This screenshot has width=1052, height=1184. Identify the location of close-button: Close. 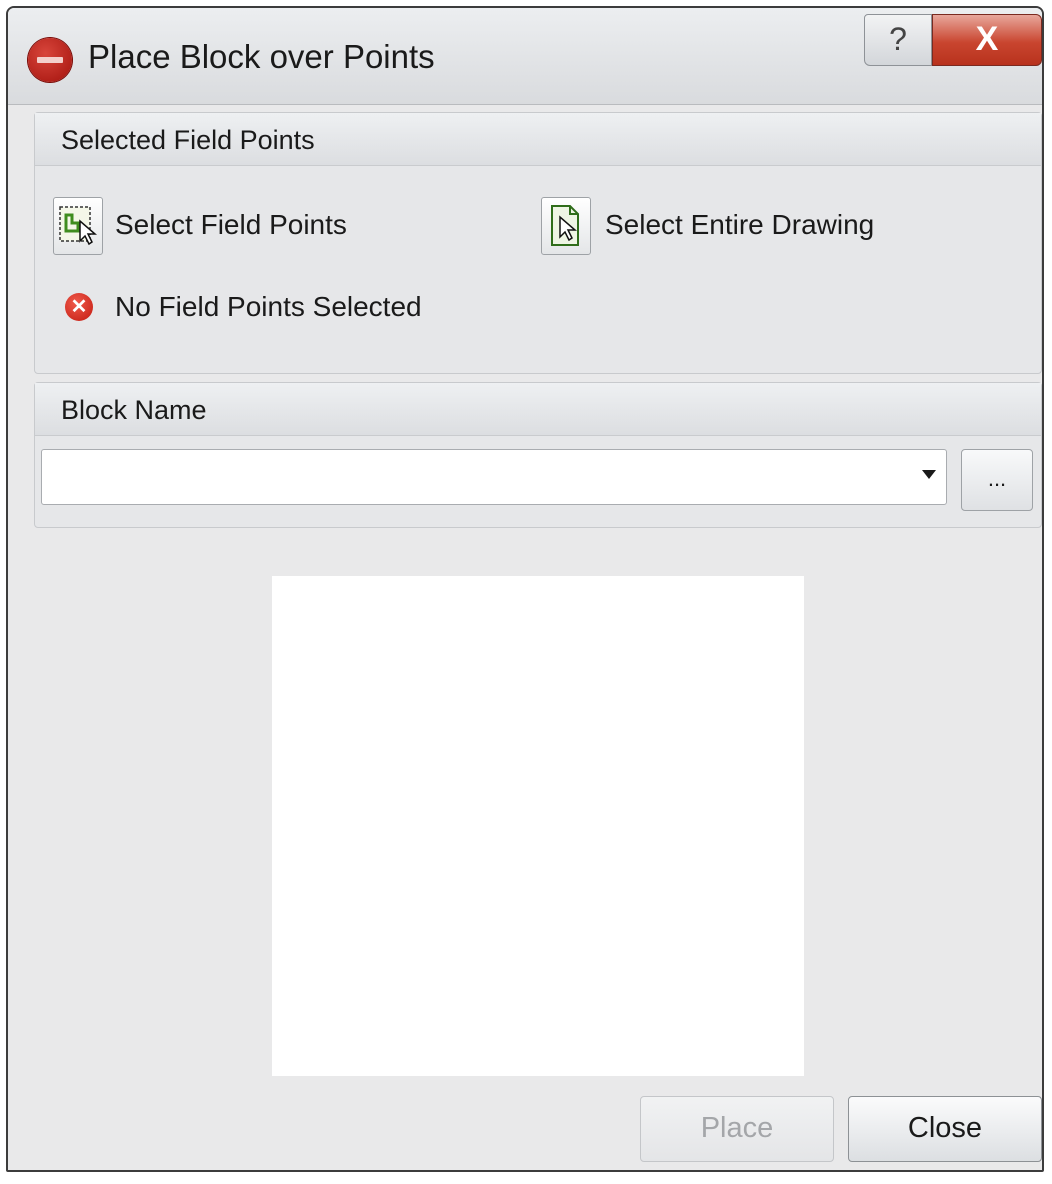
(945, 1129).